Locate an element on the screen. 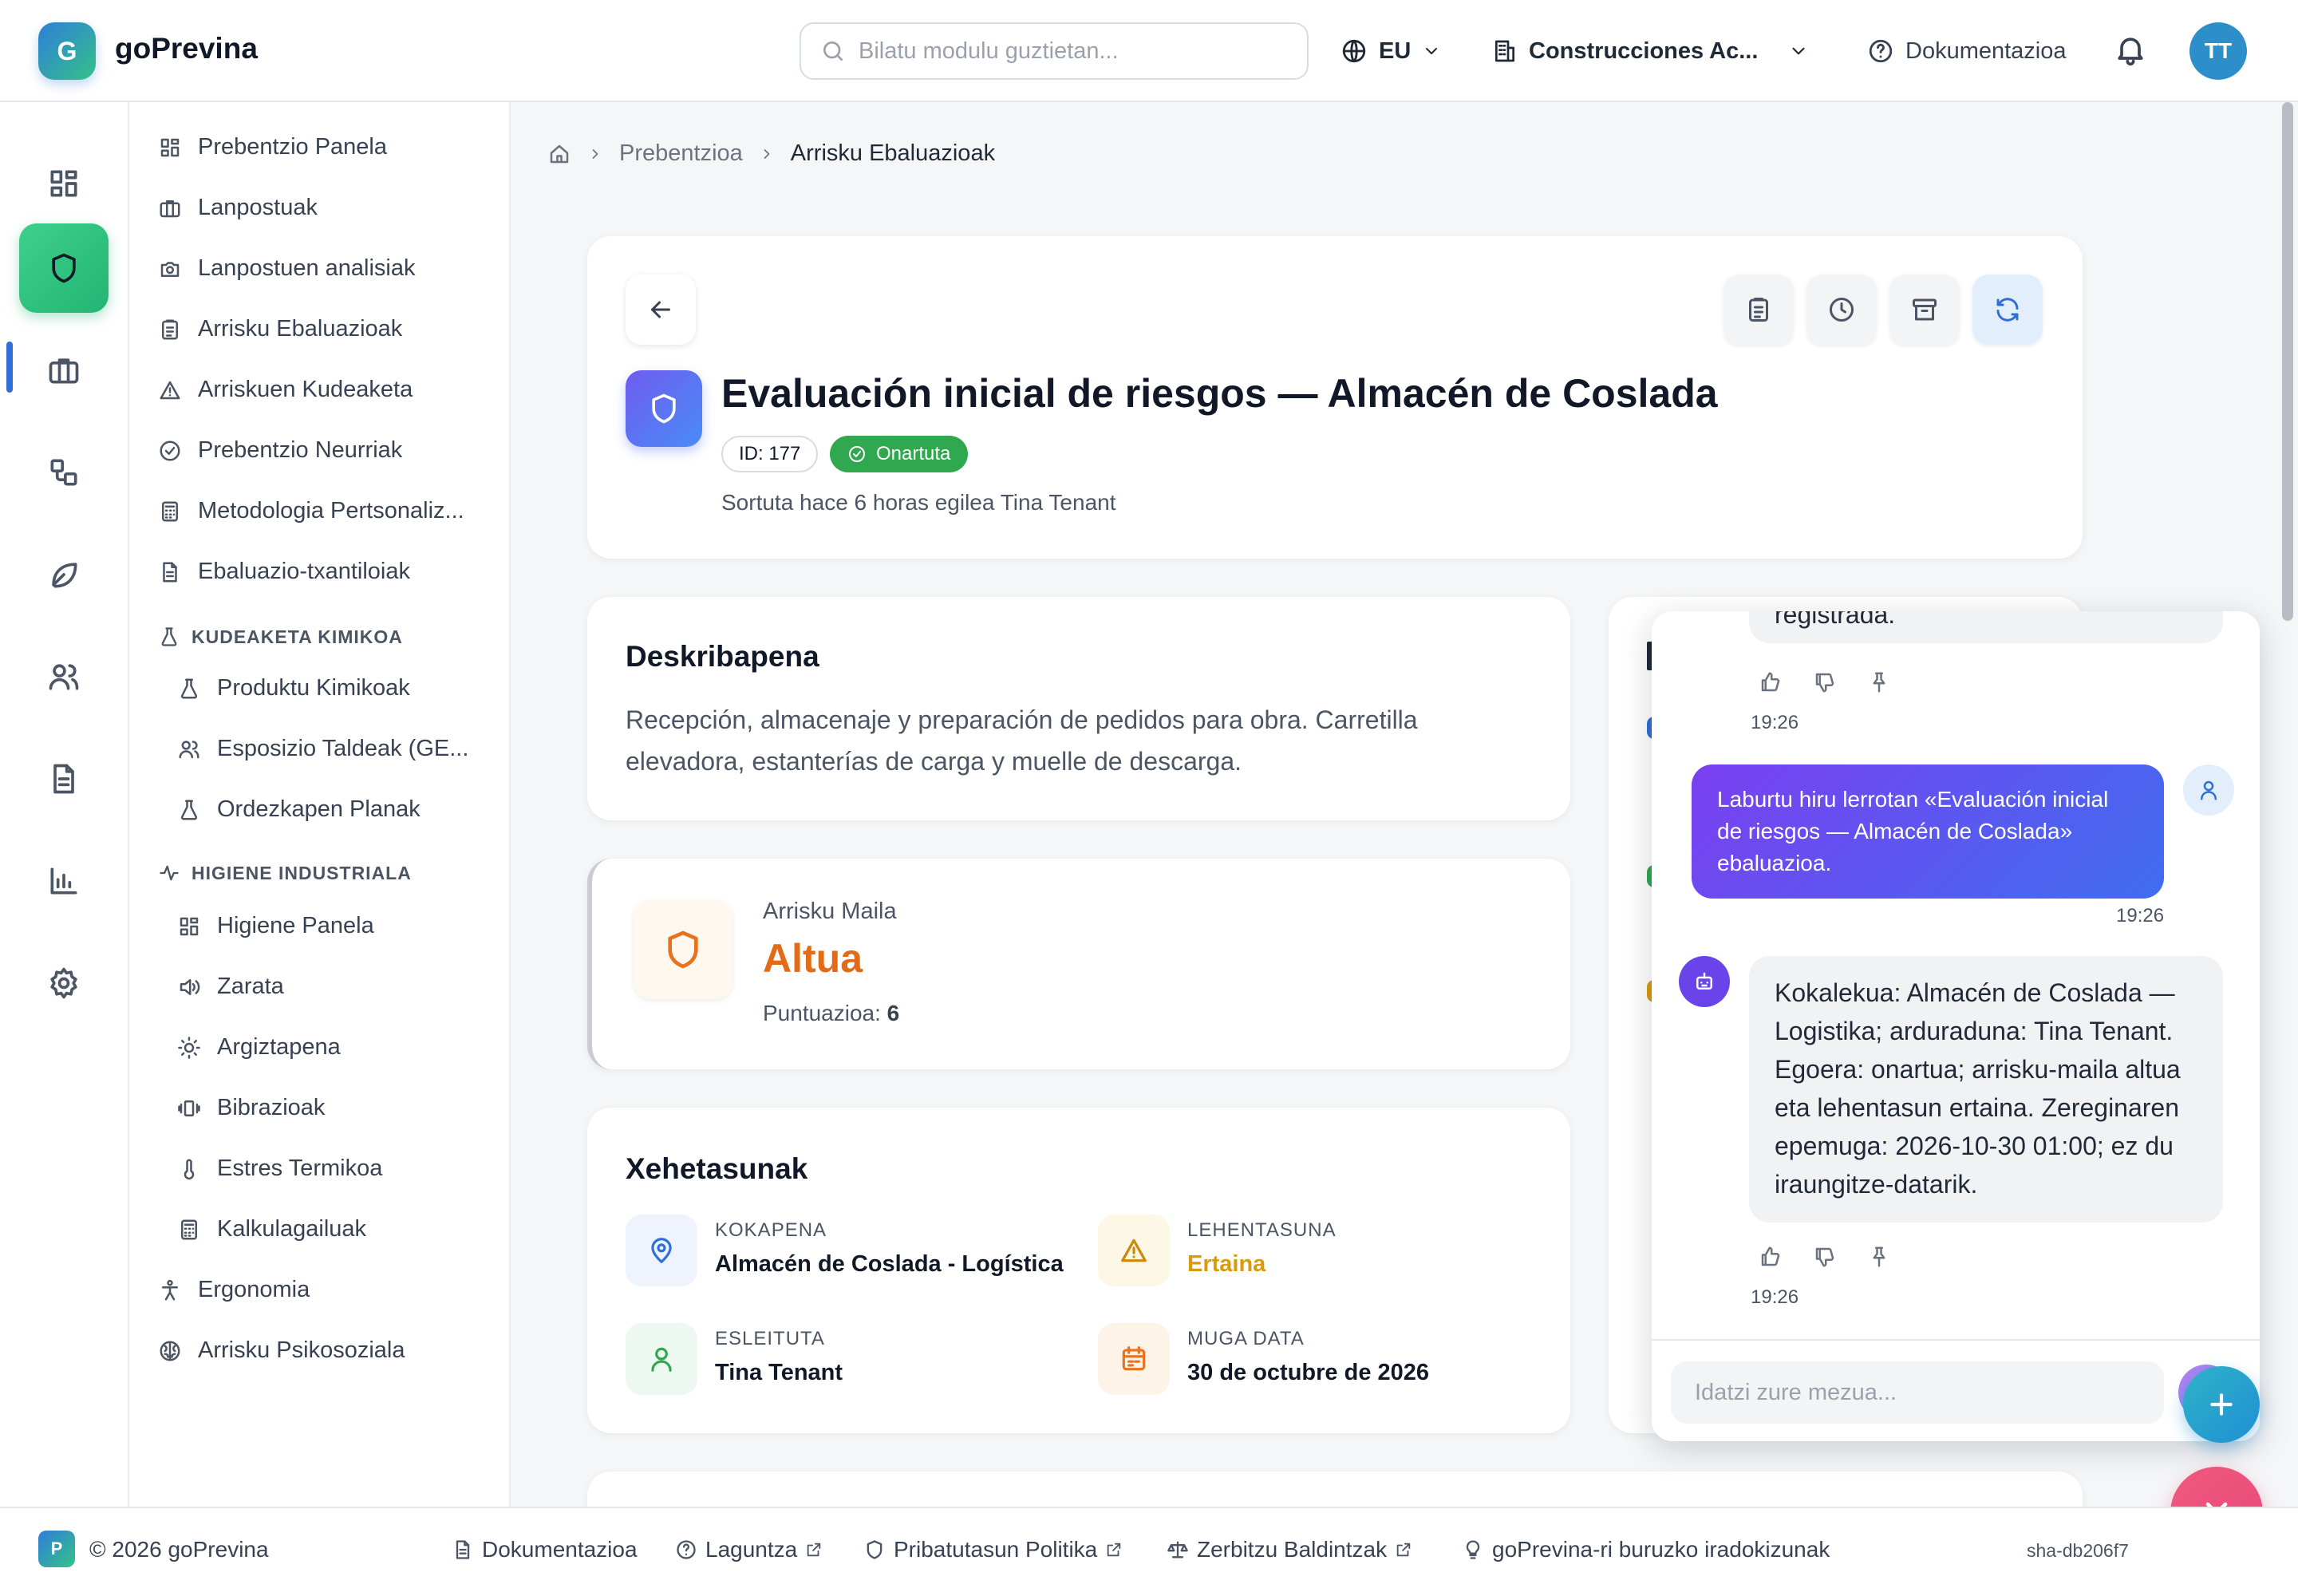 This screenshot has width=2298, height=1596. page-scrollbar is located at coordinates (2287, 361).